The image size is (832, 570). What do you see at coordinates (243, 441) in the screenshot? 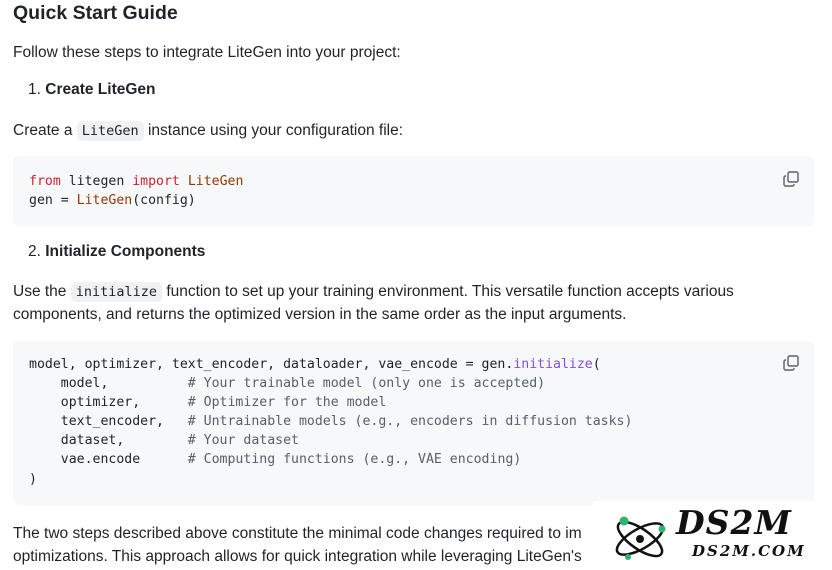
I see `code-comment: # Your dataset` at bounding box center [243, 441].